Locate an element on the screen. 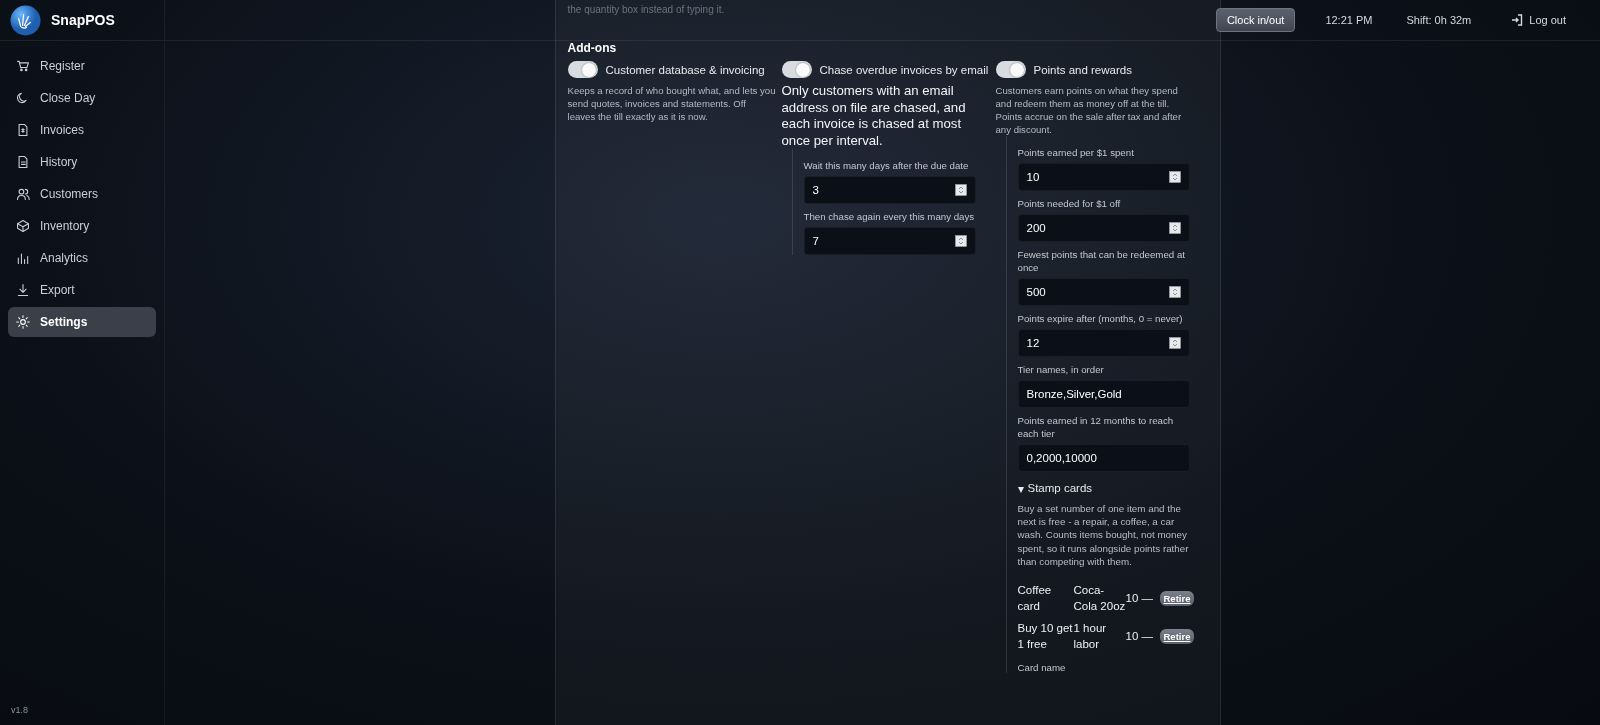  people-icon is located at coordinates (23, 194).